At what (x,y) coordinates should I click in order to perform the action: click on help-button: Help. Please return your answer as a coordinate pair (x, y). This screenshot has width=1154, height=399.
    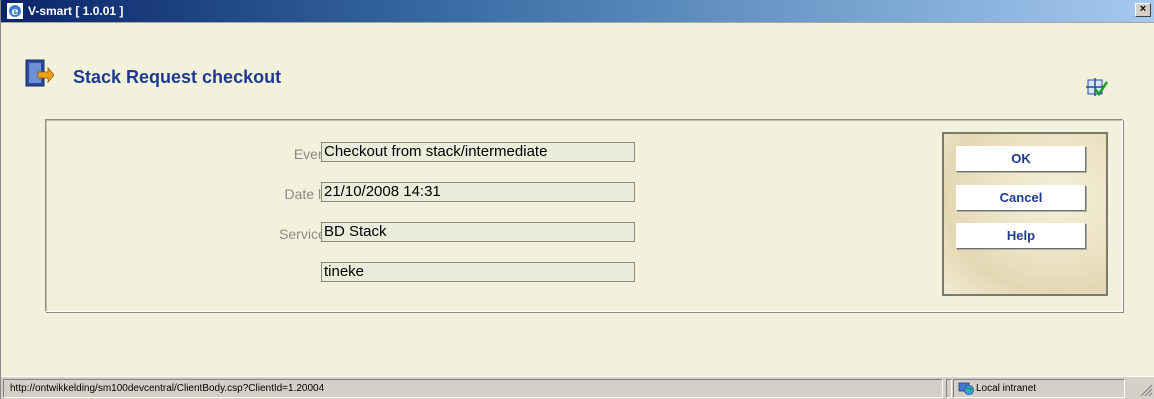
    Looking at the image, I should click on (1021, 236).